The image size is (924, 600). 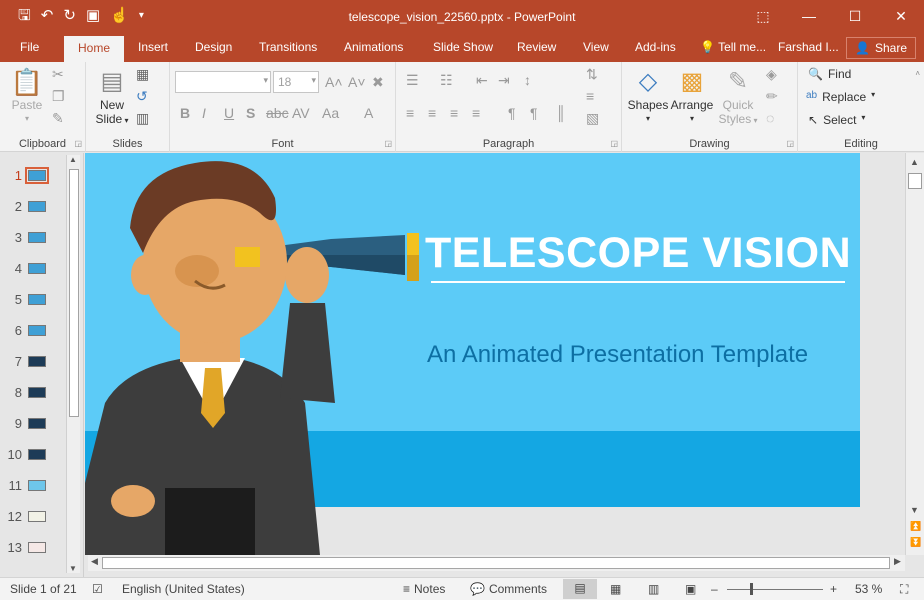 I want to click on fit-to-window-icon: ⛶, so click(x=904, y=589).